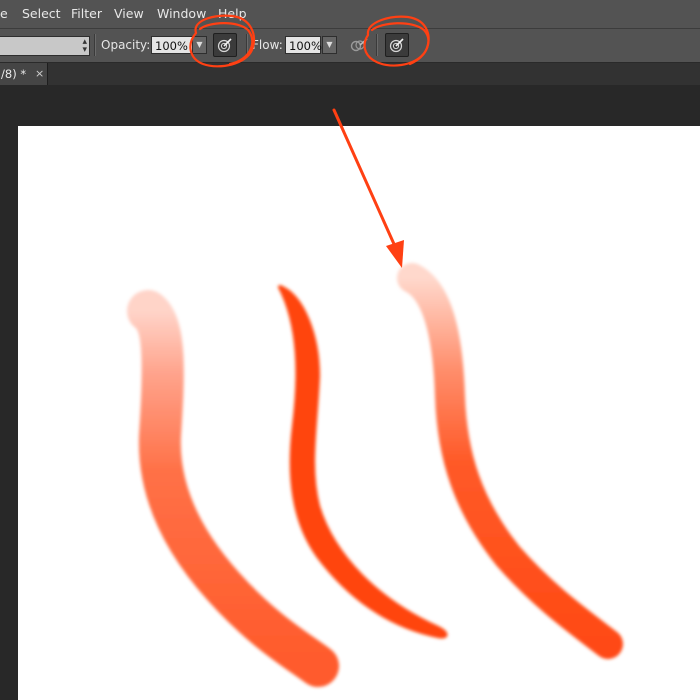  I want to click on document-tab-title: /8) *, so click(14, 74).